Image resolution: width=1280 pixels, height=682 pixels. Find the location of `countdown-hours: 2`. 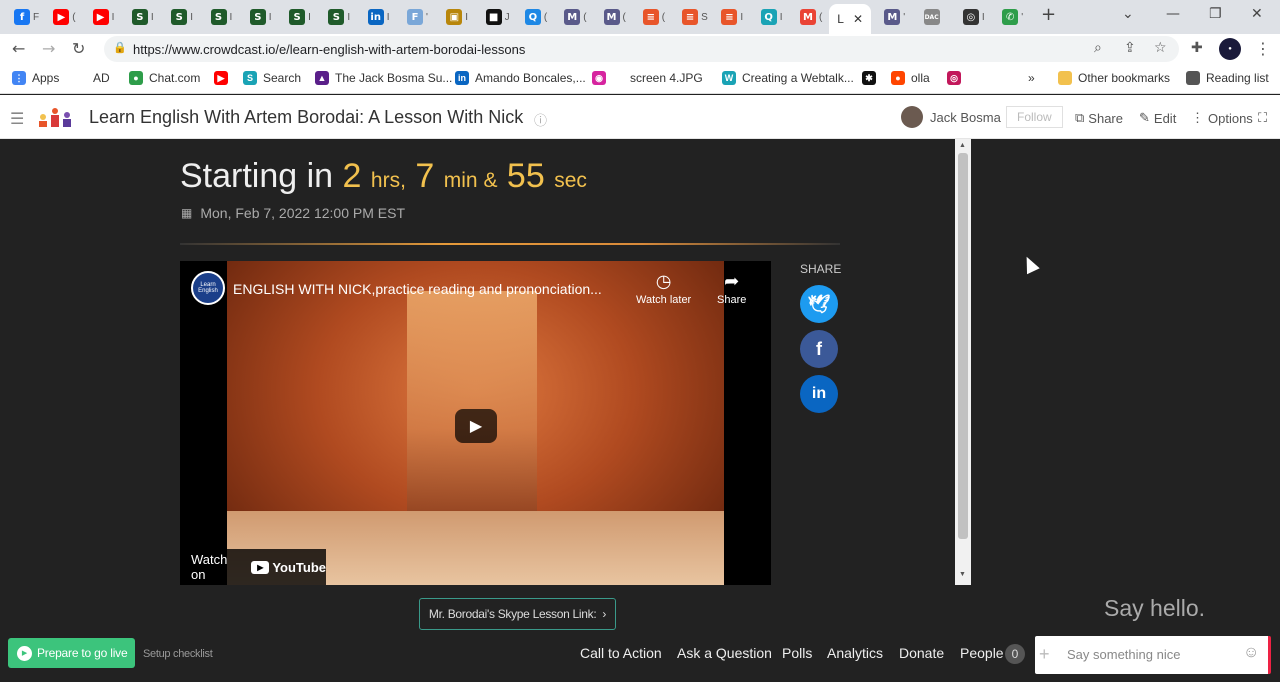

countdown-hours: 2 is located at coordinates (352, 176).